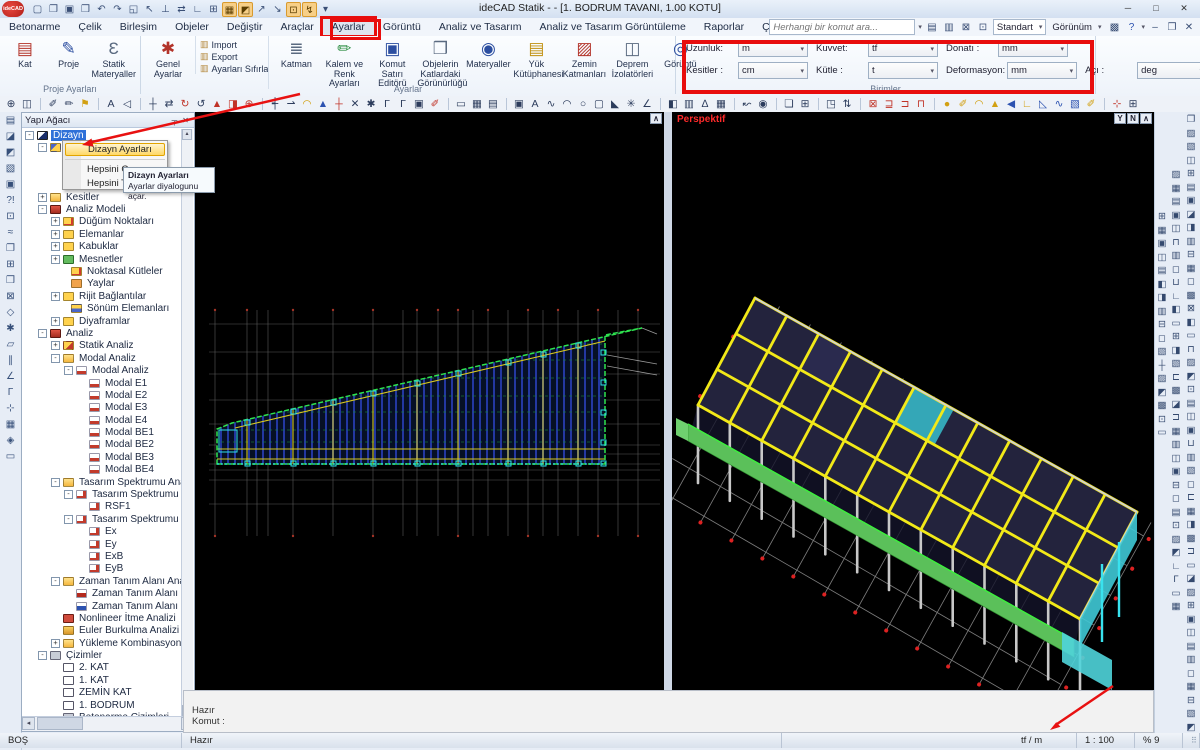 The height and width of the screenshot is (750, 1200). What do you see at coordinates (261, 9) in the screenshot?
I see `tracking-icon: ↗` at bounding box center [261, 9].